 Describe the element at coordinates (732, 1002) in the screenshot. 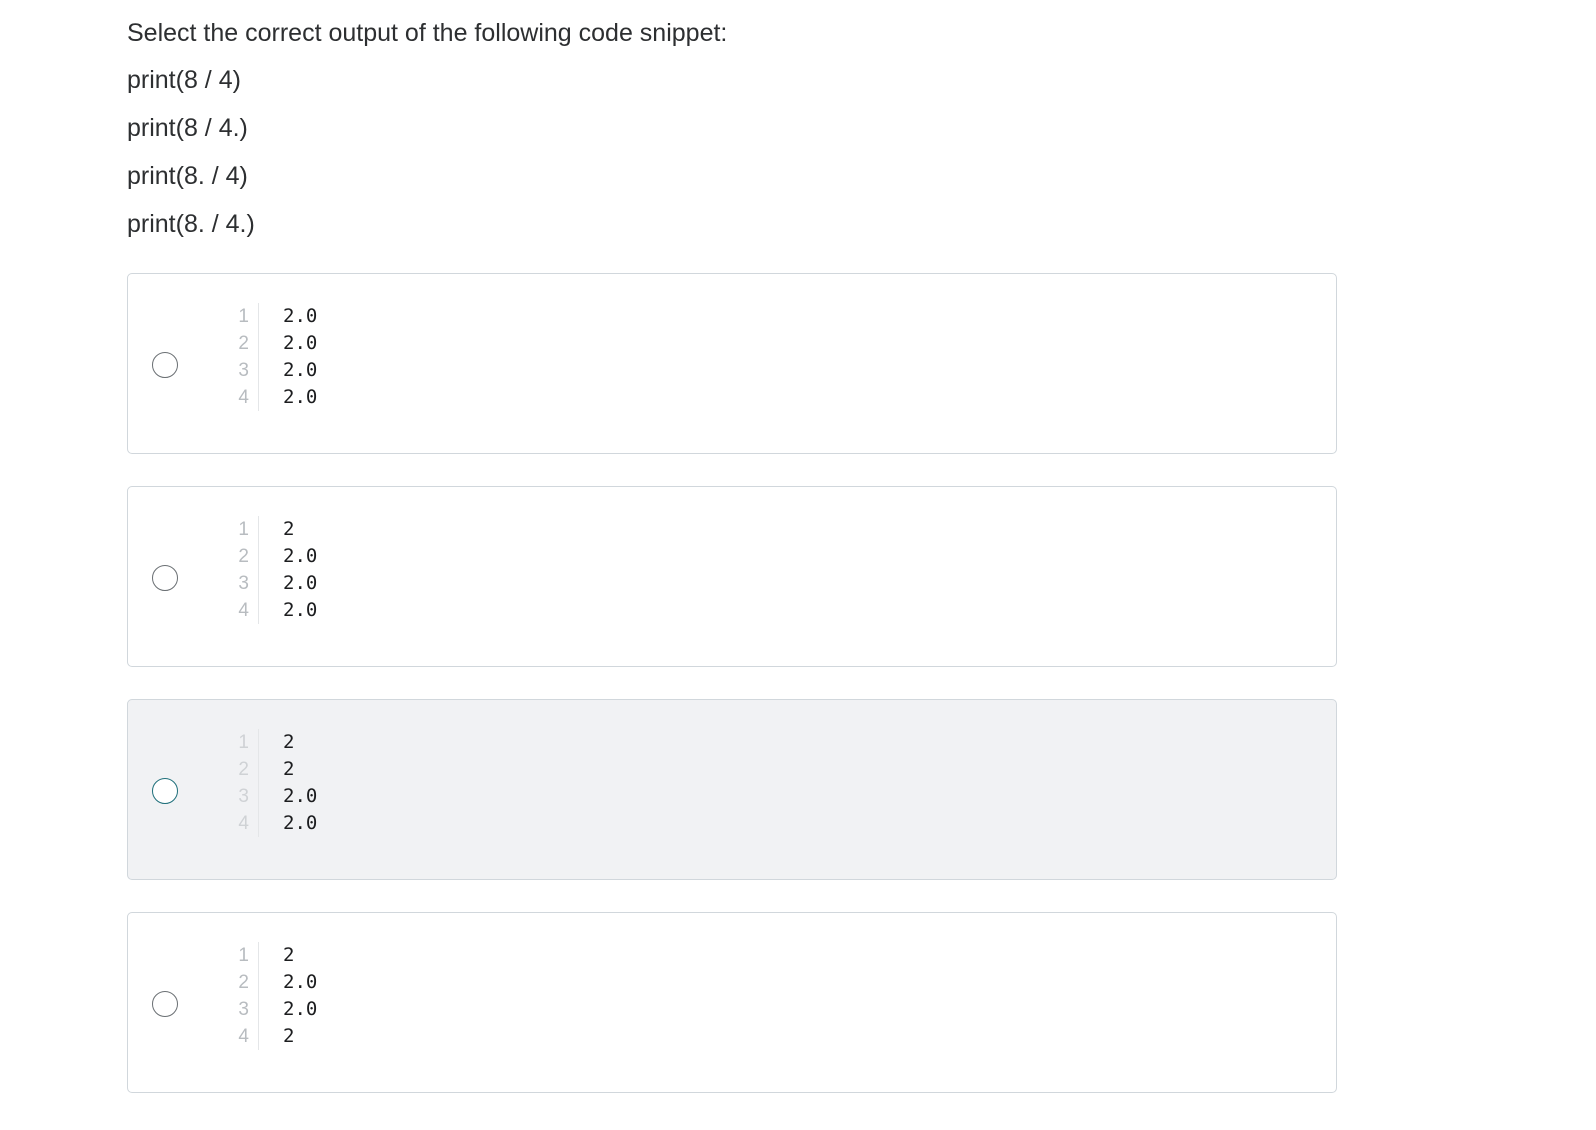

I see `answer-option-4: 1 2 3 4 2 2.0 2.0 2` at that location.